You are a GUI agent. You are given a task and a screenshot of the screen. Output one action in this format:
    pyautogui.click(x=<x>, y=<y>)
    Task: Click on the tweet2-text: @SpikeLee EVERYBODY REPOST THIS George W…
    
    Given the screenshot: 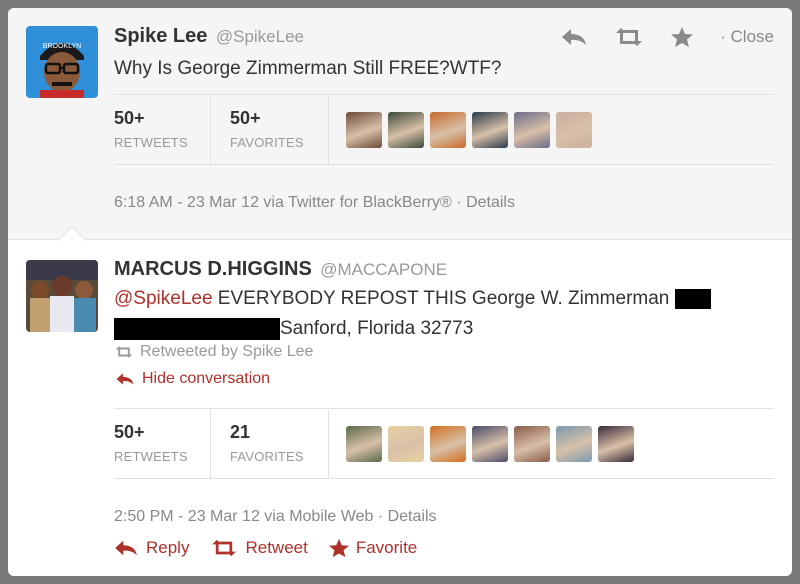 What is the action you would take?
    pyautogui.click(x=444, y=314)
    